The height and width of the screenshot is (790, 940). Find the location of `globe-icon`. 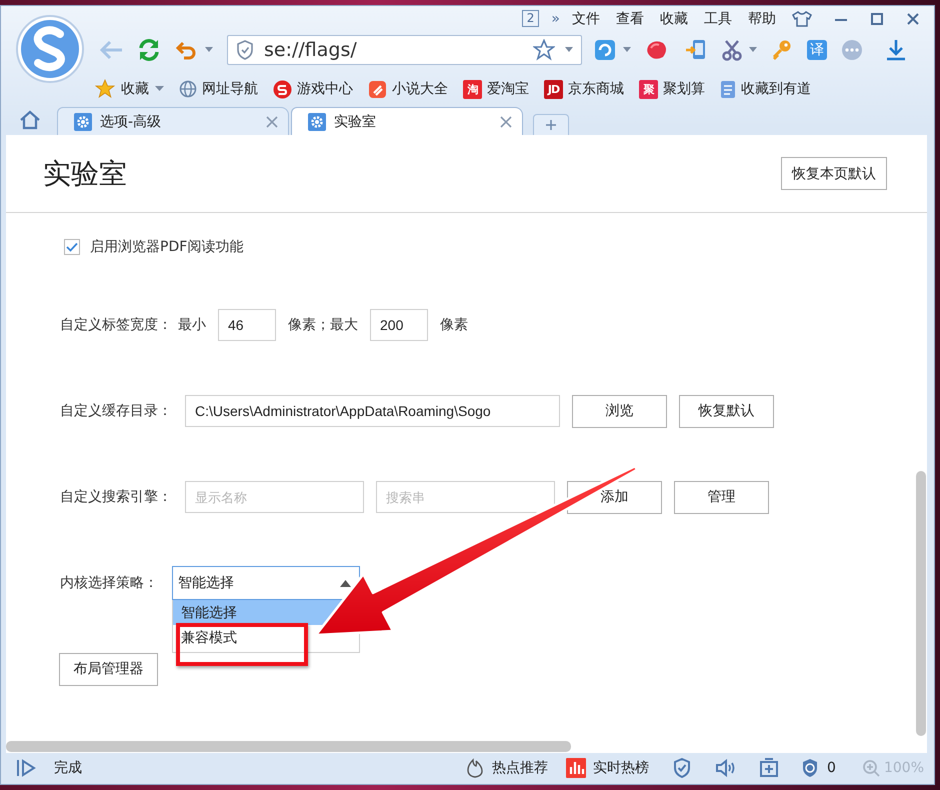

globe-icon is located at coordinates (188, 89).